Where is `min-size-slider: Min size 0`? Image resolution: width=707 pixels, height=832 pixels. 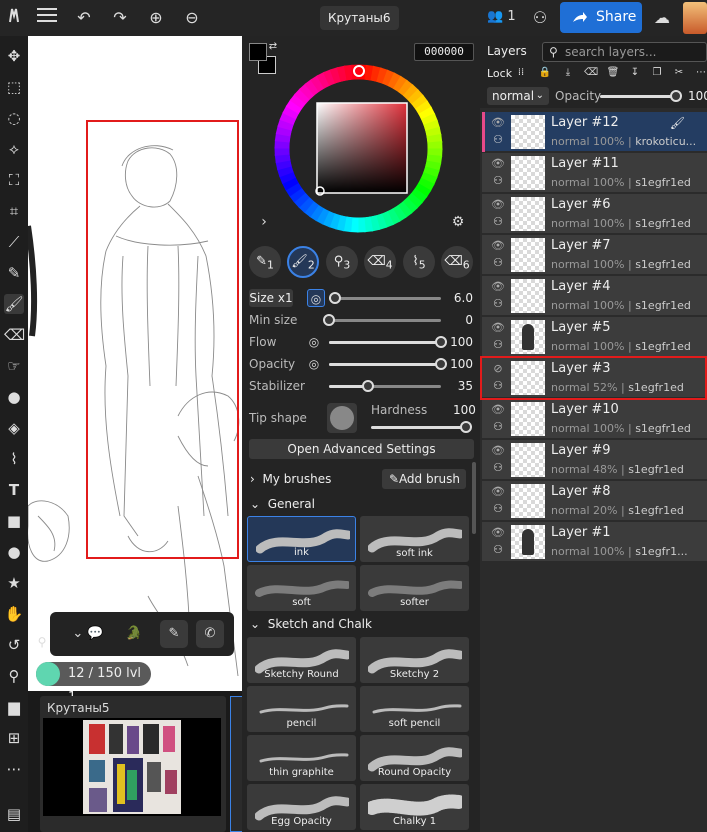 min-size-slider: Min size 0 is located at coordinates (361, 320).